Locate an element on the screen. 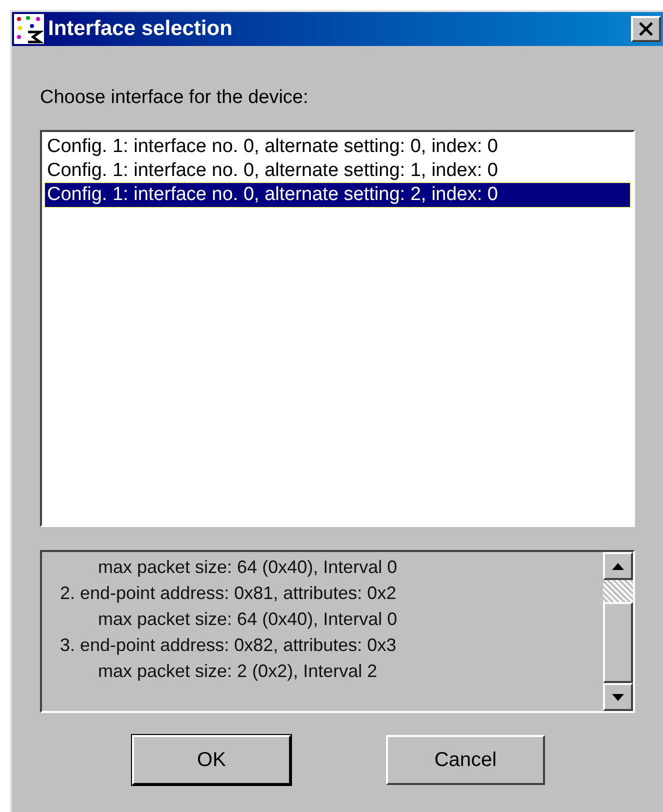 This screenshot has width=663, height=812. detail-line: 2. end-point address: 0x81, attributes: 0x2 is located at coordinates (229, 593).